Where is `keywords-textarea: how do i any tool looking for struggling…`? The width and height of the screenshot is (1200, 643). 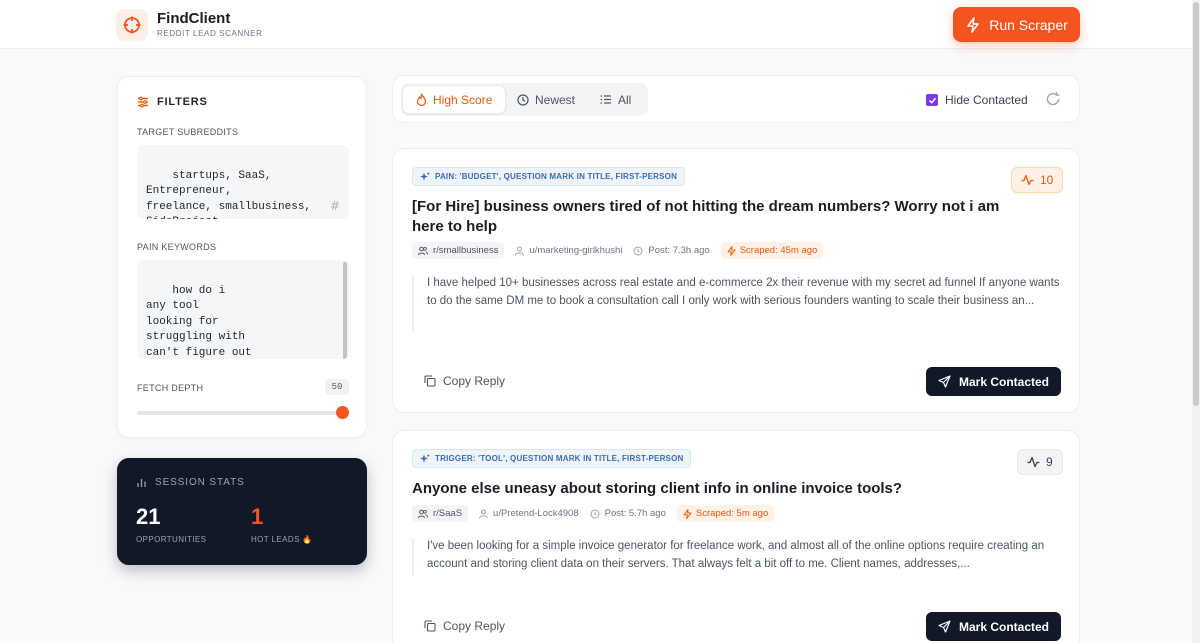
keywords-textarea: how do i any tool looking for struggling… is located at coordinates (243, 309).